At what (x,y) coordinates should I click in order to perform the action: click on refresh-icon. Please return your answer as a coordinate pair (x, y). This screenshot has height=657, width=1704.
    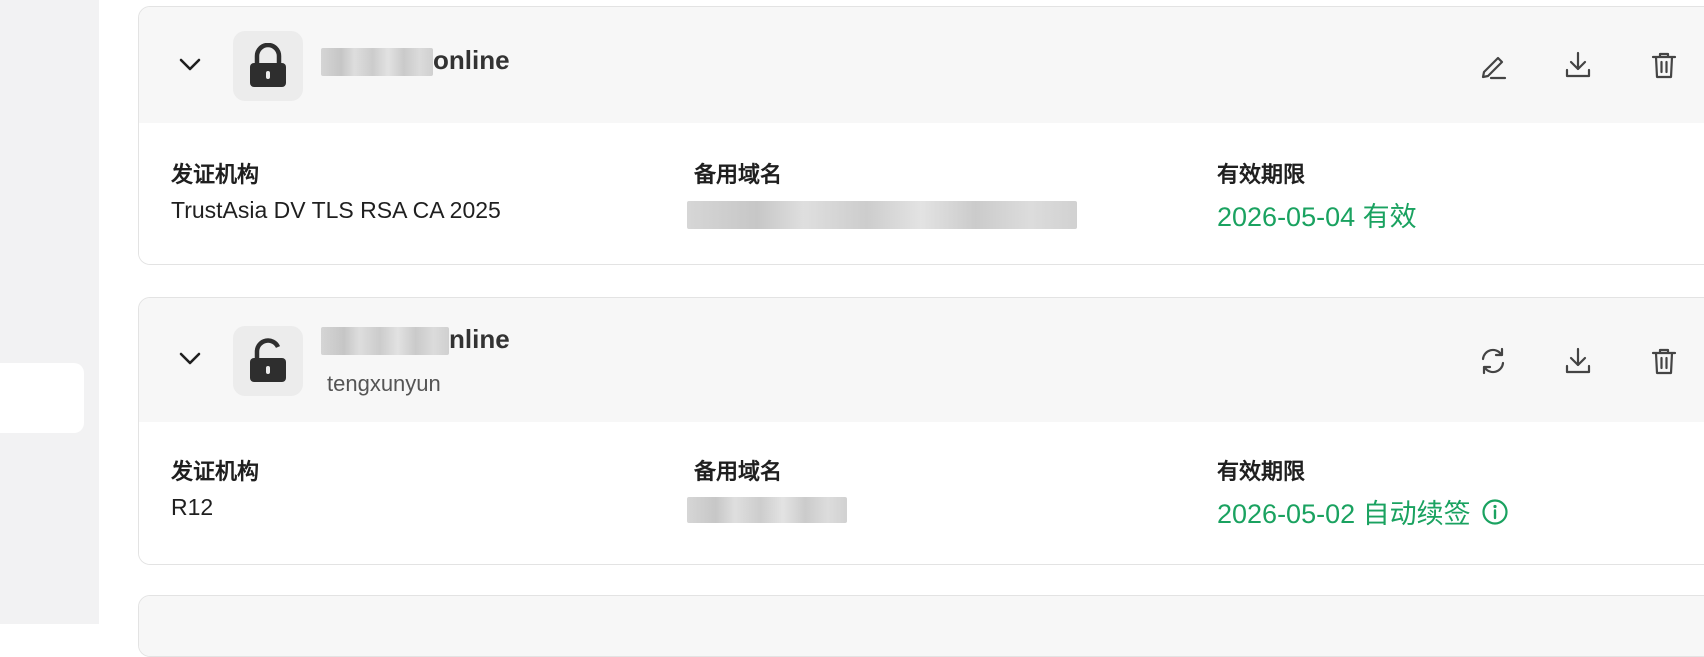
    Looking at the image, I should click on (1493, 361).